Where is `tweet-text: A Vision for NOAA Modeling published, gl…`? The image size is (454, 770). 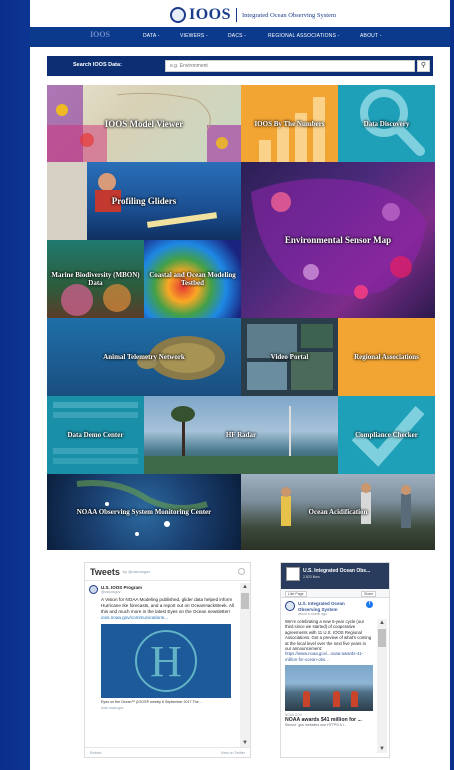 tweet-text: A Vision for NOAA Modeling published, gl… is located at coordinates (167, 605).